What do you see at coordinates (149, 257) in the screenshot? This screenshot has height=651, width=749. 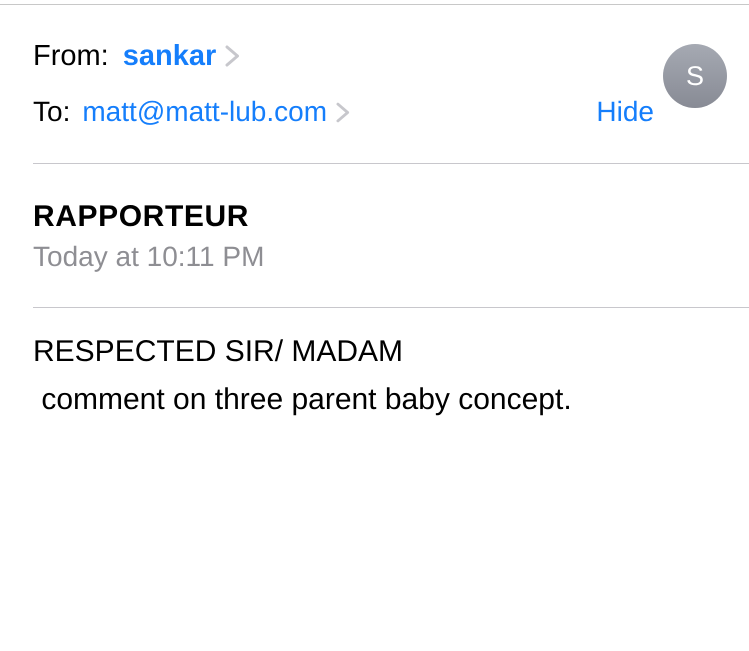 I see `message-date: Today at 10:11 PM` at bounding box center [149, 257].